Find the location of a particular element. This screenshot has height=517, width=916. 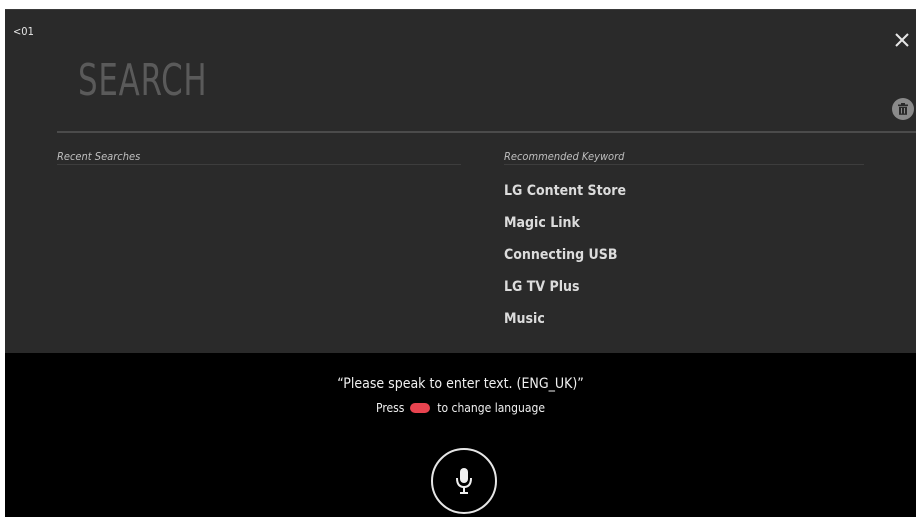

back-button: <01 is located at coordinates (23, 31).